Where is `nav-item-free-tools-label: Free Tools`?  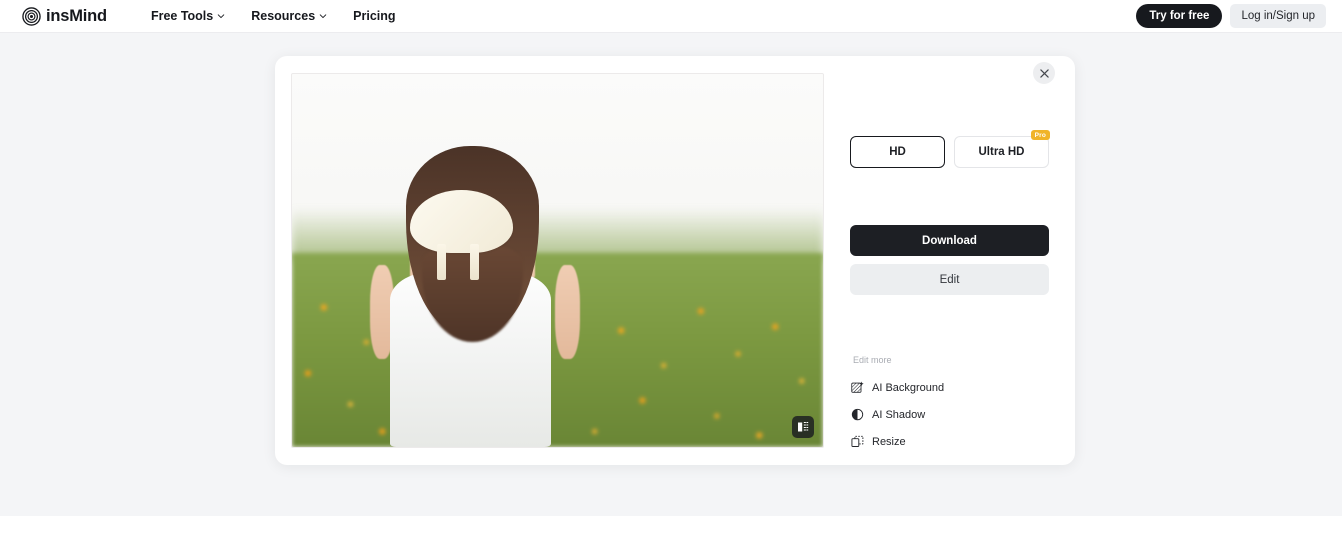
nav-item-free-tools-label: Free Tools is located at coordinates (182, 16).